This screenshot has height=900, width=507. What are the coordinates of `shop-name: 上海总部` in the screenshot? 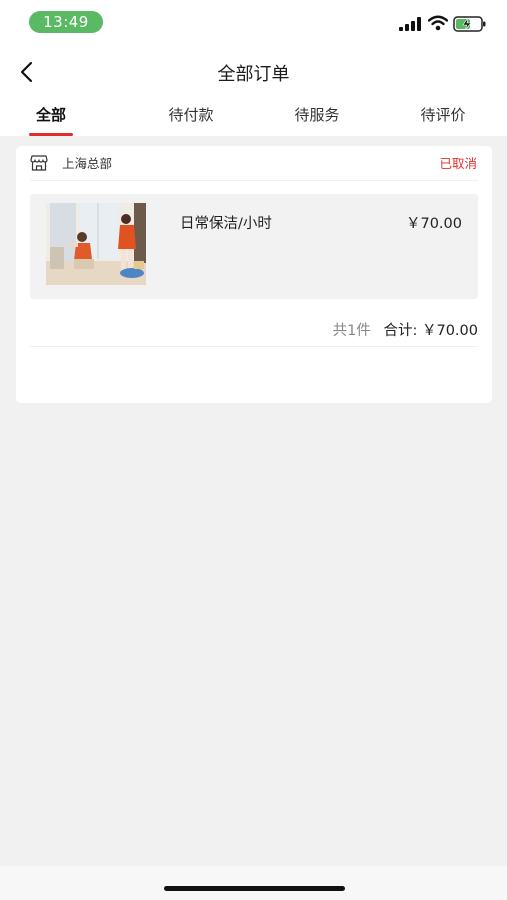 It's located at (87, 162).